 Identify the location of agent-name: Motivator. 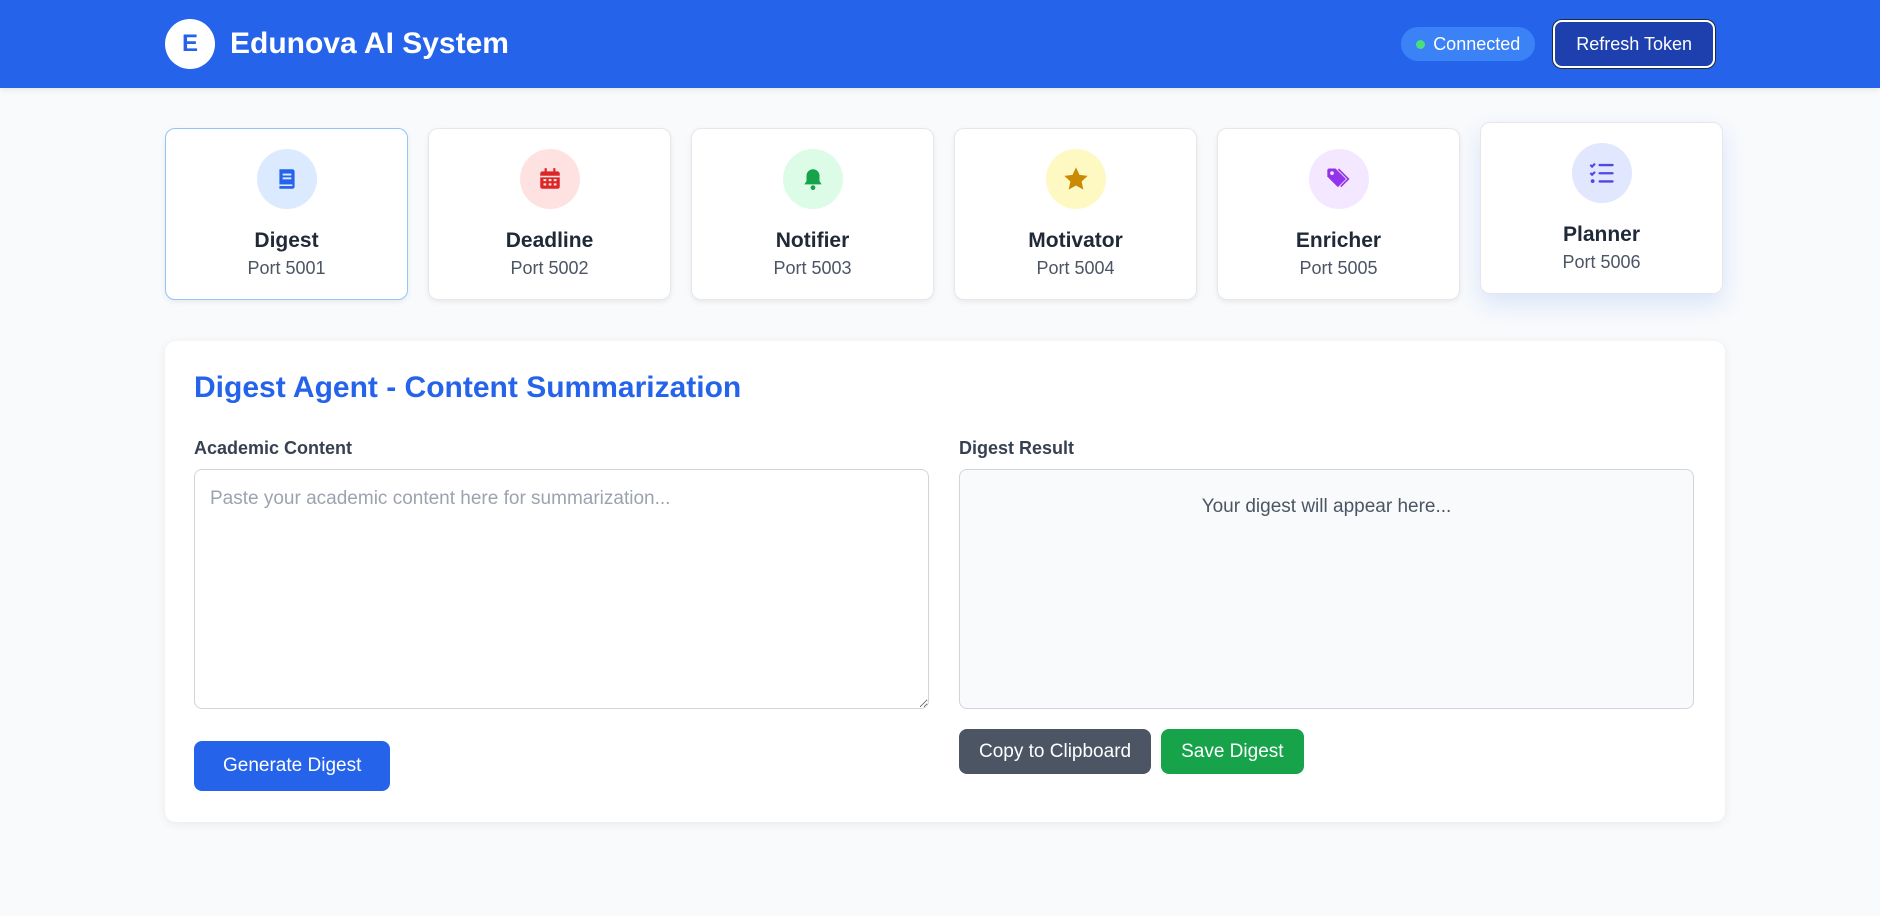
(1075, 240).